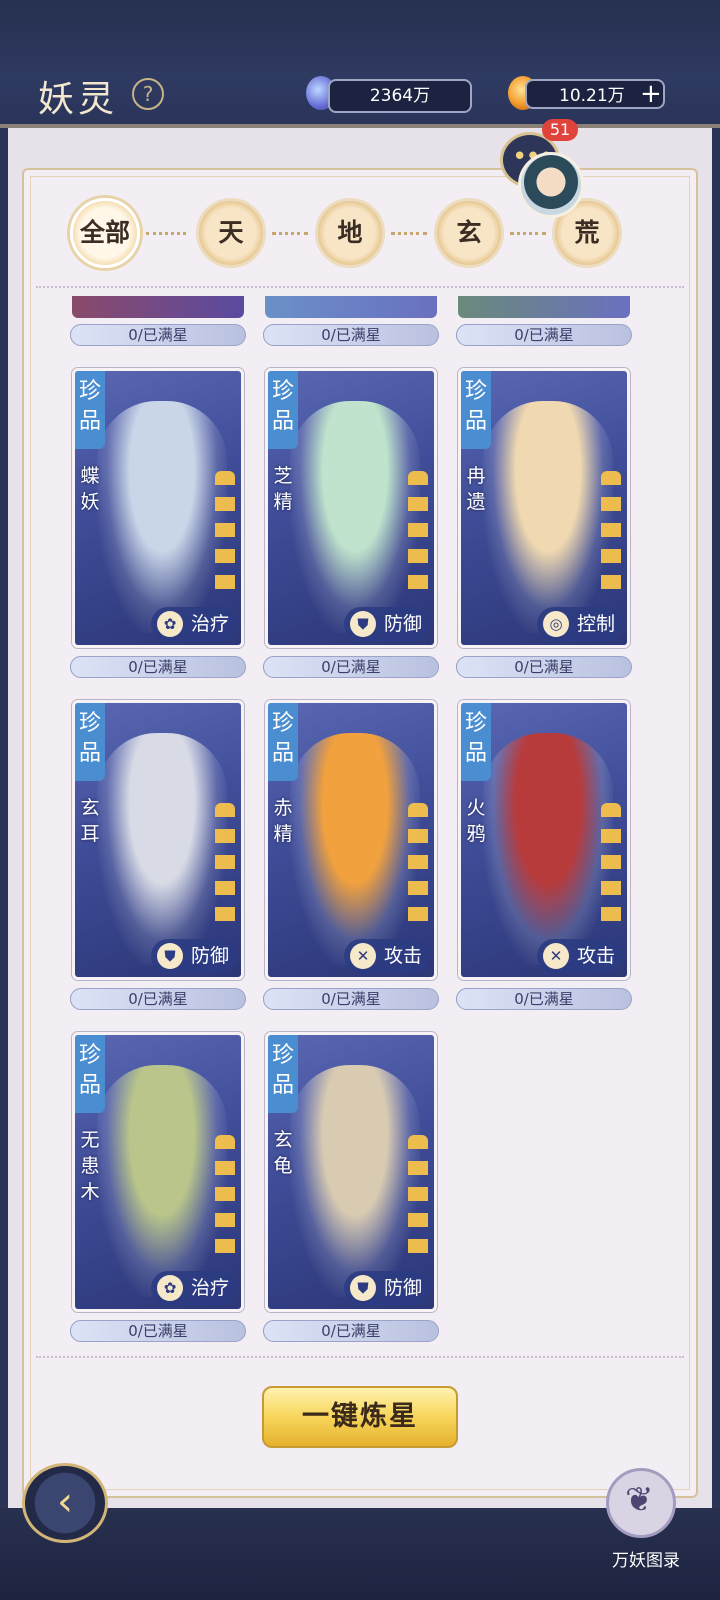 Image resolution: width=720 pixels, height=1600 pixels. Describe the element at coordinates (283, 1153) in the screenshot. I see `spirit-name: 玄龟` at that location.